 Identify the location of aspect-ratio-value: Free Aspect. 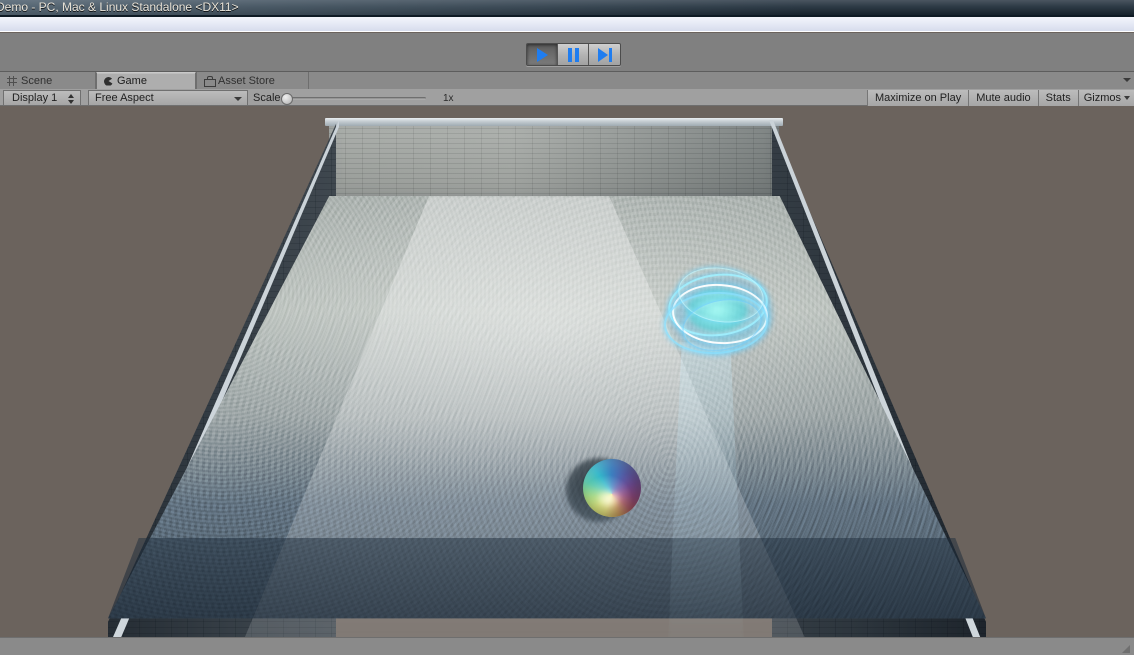
(124, 98).